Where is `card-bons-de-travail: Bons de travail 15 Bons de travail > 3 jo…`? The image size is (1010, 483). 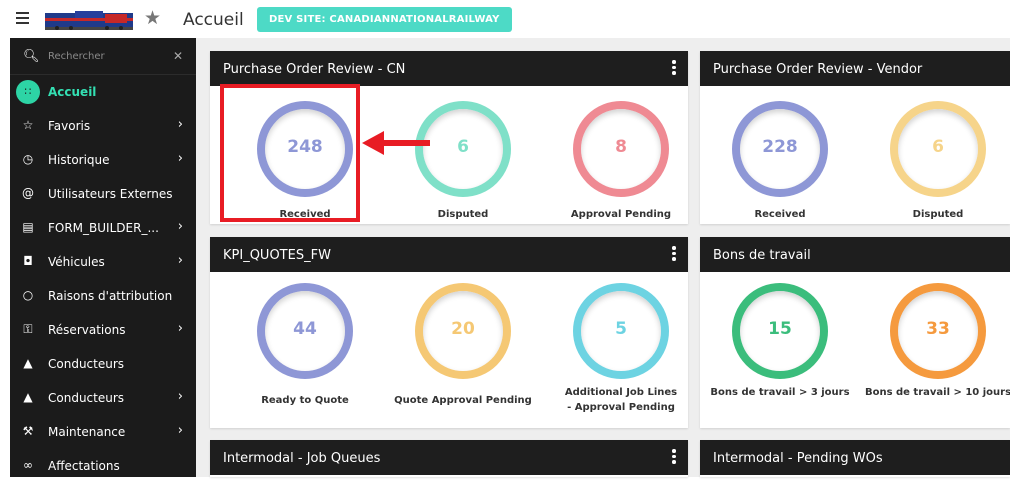
card-bons-de-travail: Bons de travail 15 Bons de travail > 3 jo… is located at coordinates (855, 332).